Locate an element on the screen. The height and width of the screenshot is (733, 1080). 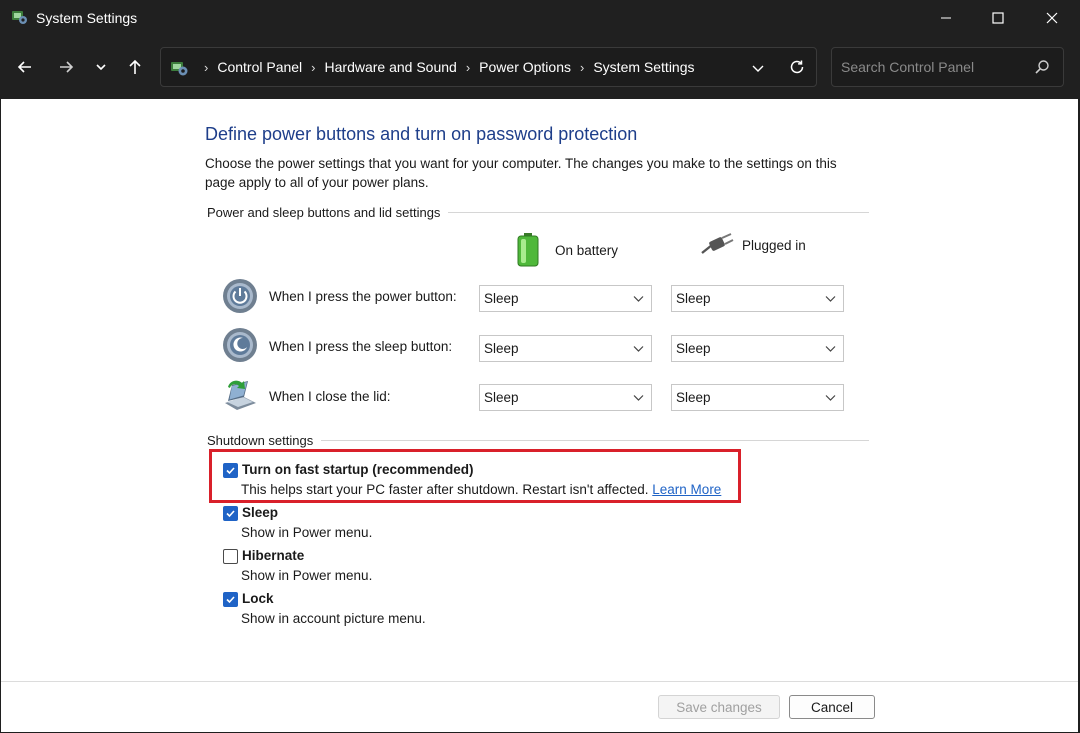
search-box is located at coordinates (947, 67).